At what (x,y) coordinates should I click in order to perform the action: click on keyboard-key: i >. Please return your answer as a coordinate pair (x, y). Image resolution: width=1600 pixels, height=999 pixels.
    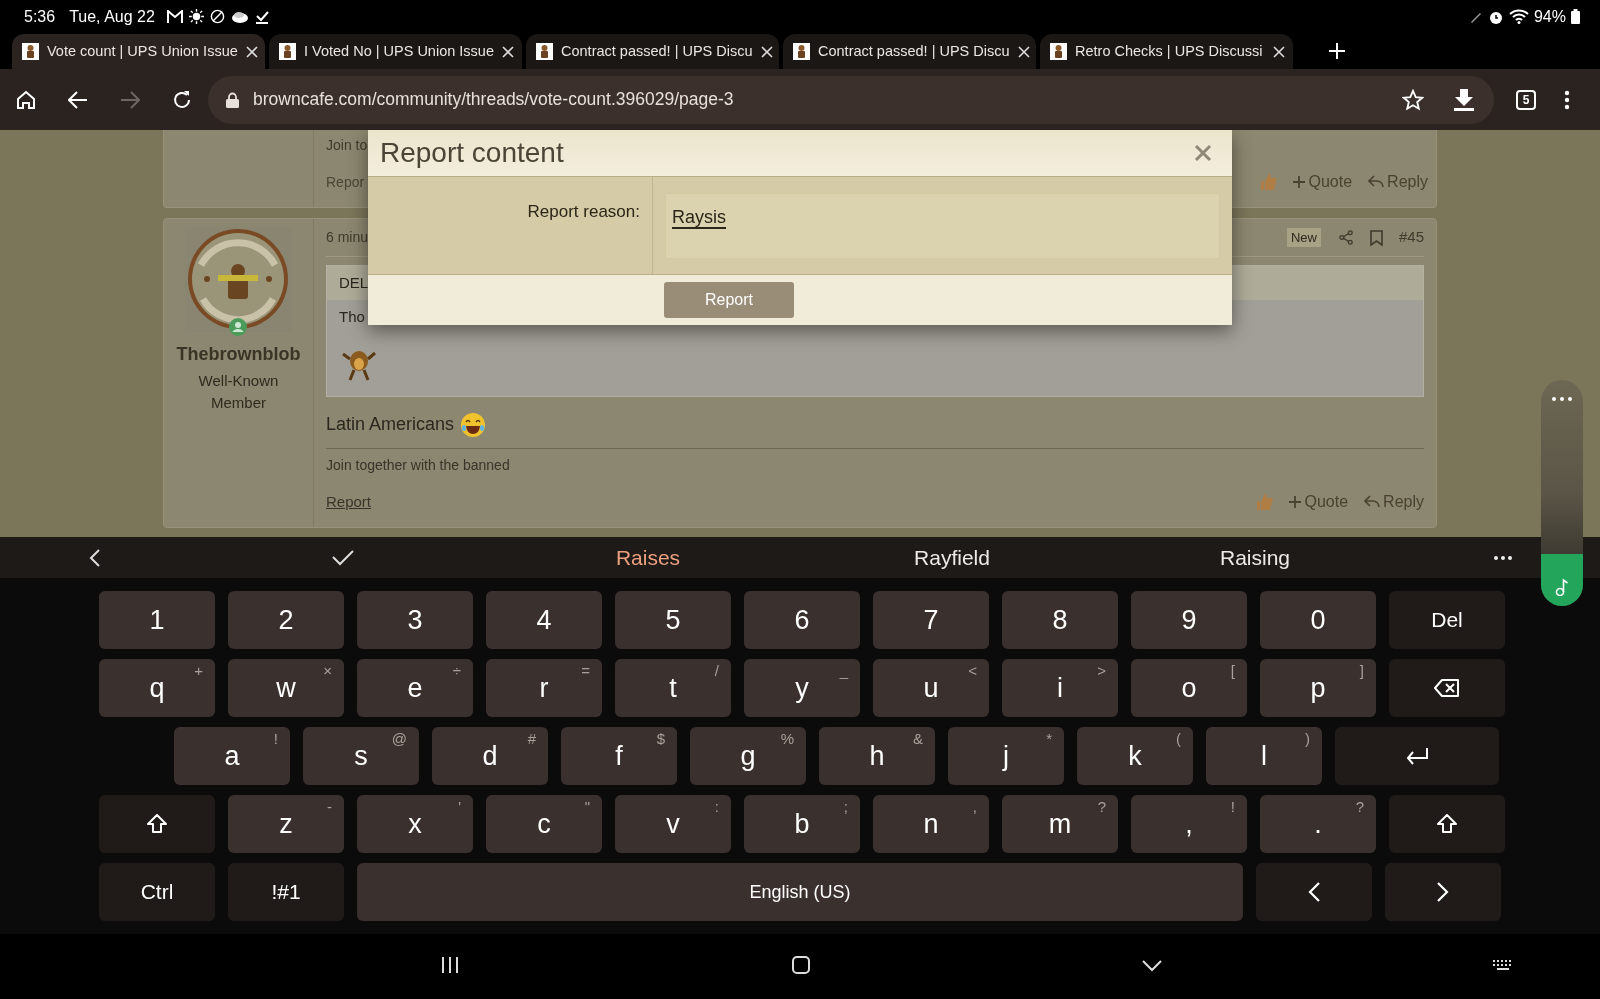
    Looking at the image, I should click on (1060, 688).